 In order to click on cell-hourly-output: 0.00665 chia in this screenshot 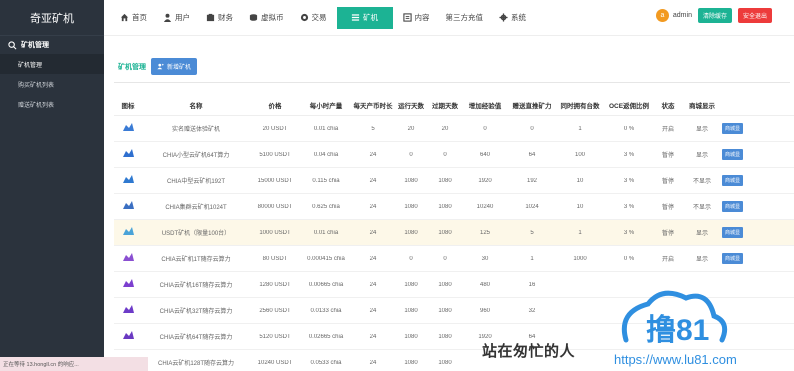, I will do `click(326, 284)`.